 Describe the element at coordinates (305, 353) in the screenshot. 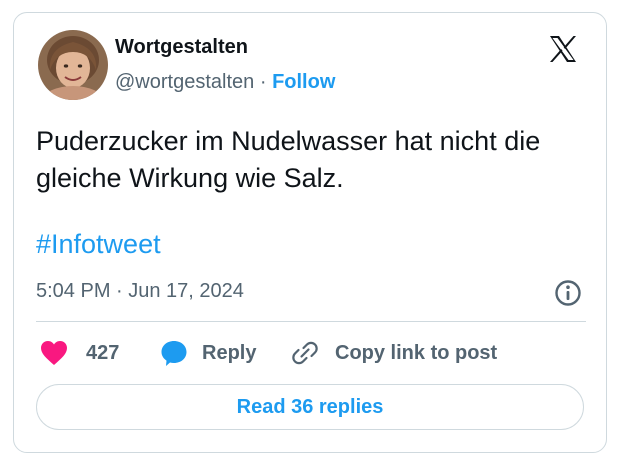

I see `link-icon` at that location.